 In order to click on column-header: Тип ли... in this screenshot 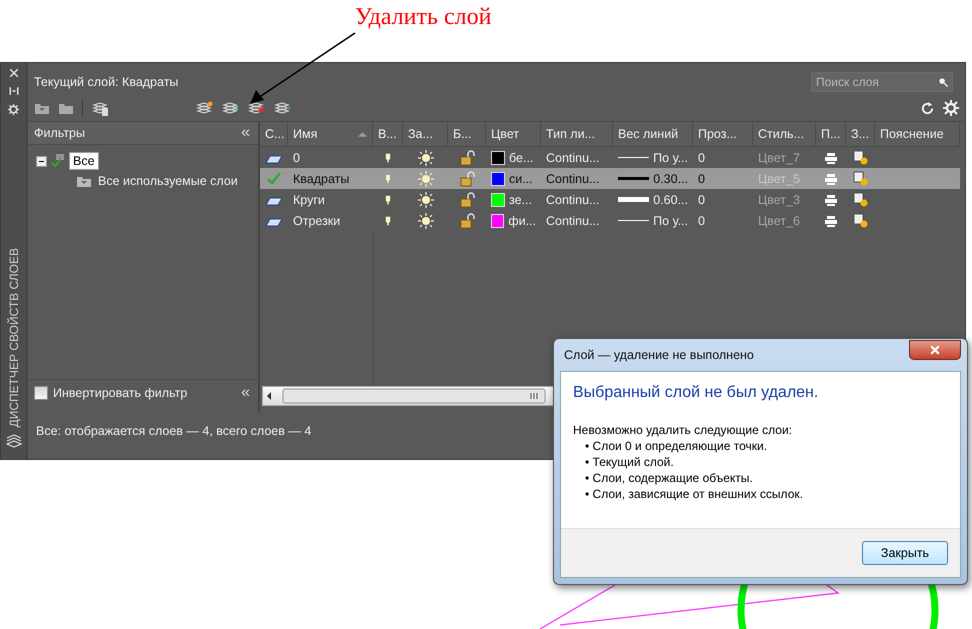, I will do `click(577, 134)`.